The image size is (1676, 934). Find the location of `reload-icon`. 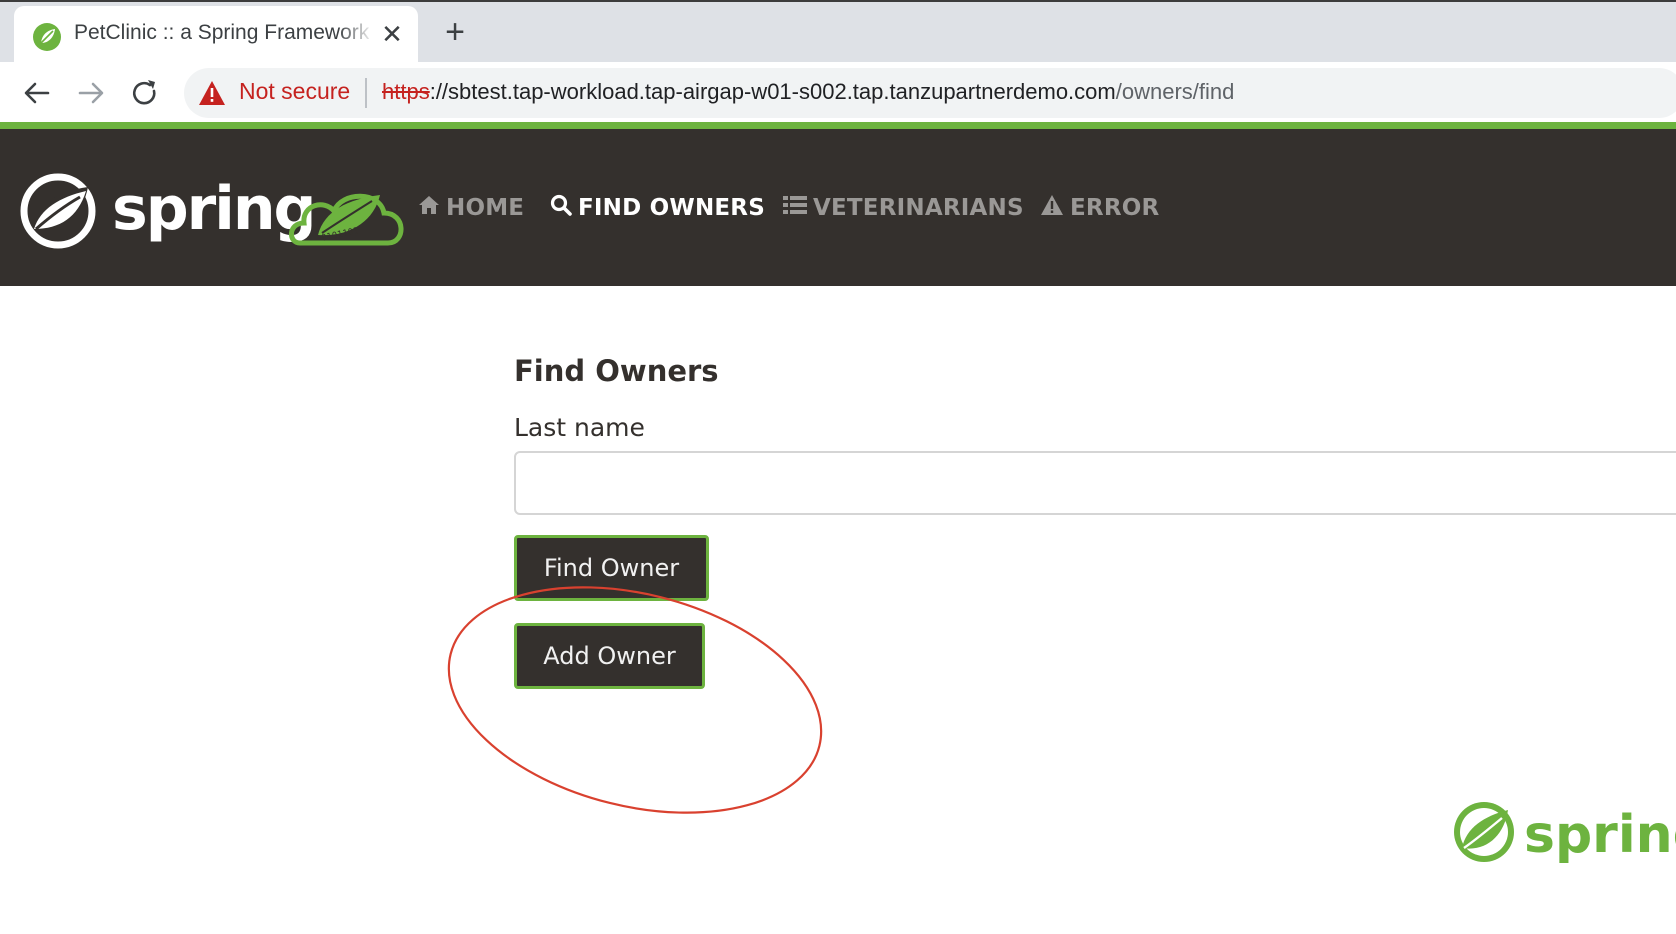

reload-icon is located at coordinates (145, 93).